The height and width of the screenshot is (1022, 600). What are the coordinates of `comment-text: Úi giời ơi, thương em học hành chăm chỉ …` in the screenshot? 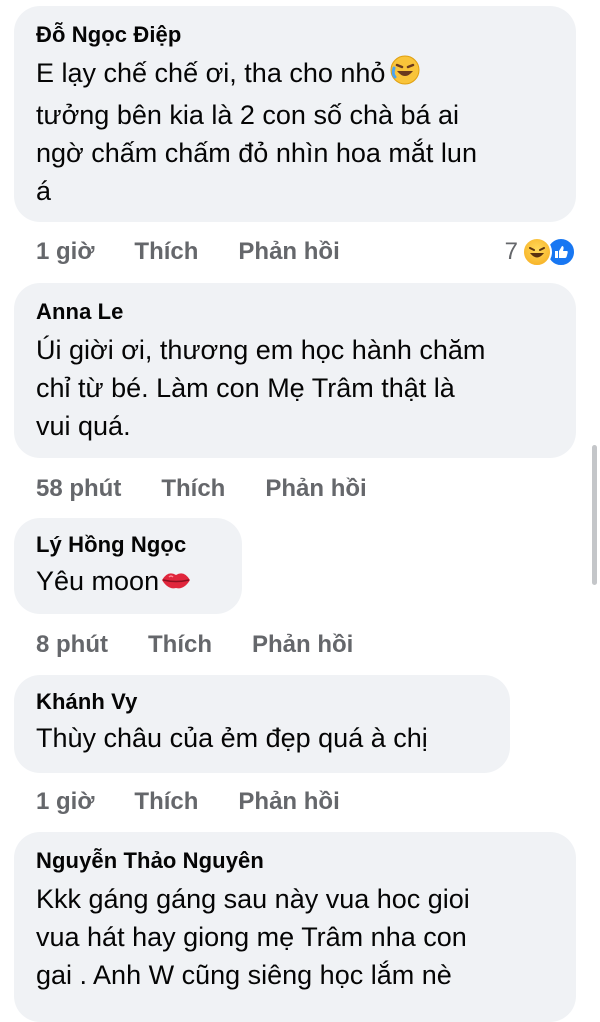 It's located at (295, 388).